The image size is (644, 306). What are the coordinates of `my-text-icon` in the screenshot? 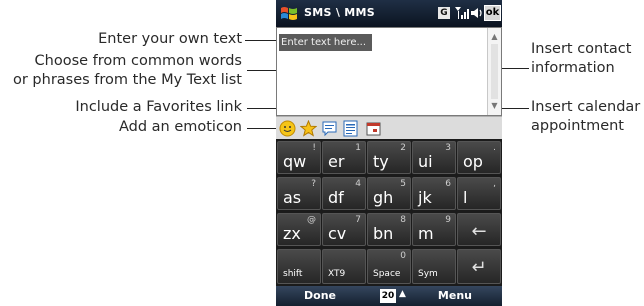 It's located at (329, 128).